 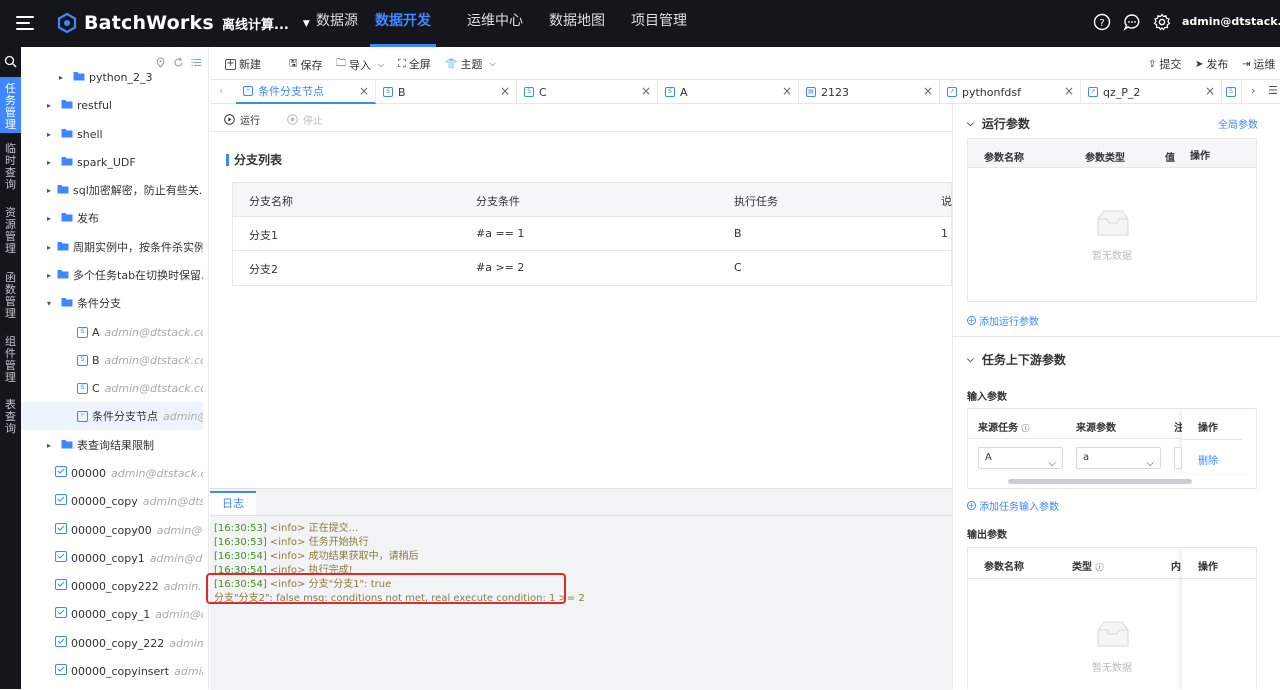 I want to click on tab-pythonfdsf: ↗ pythonfdsf ×, so click(x=1010, y=92).